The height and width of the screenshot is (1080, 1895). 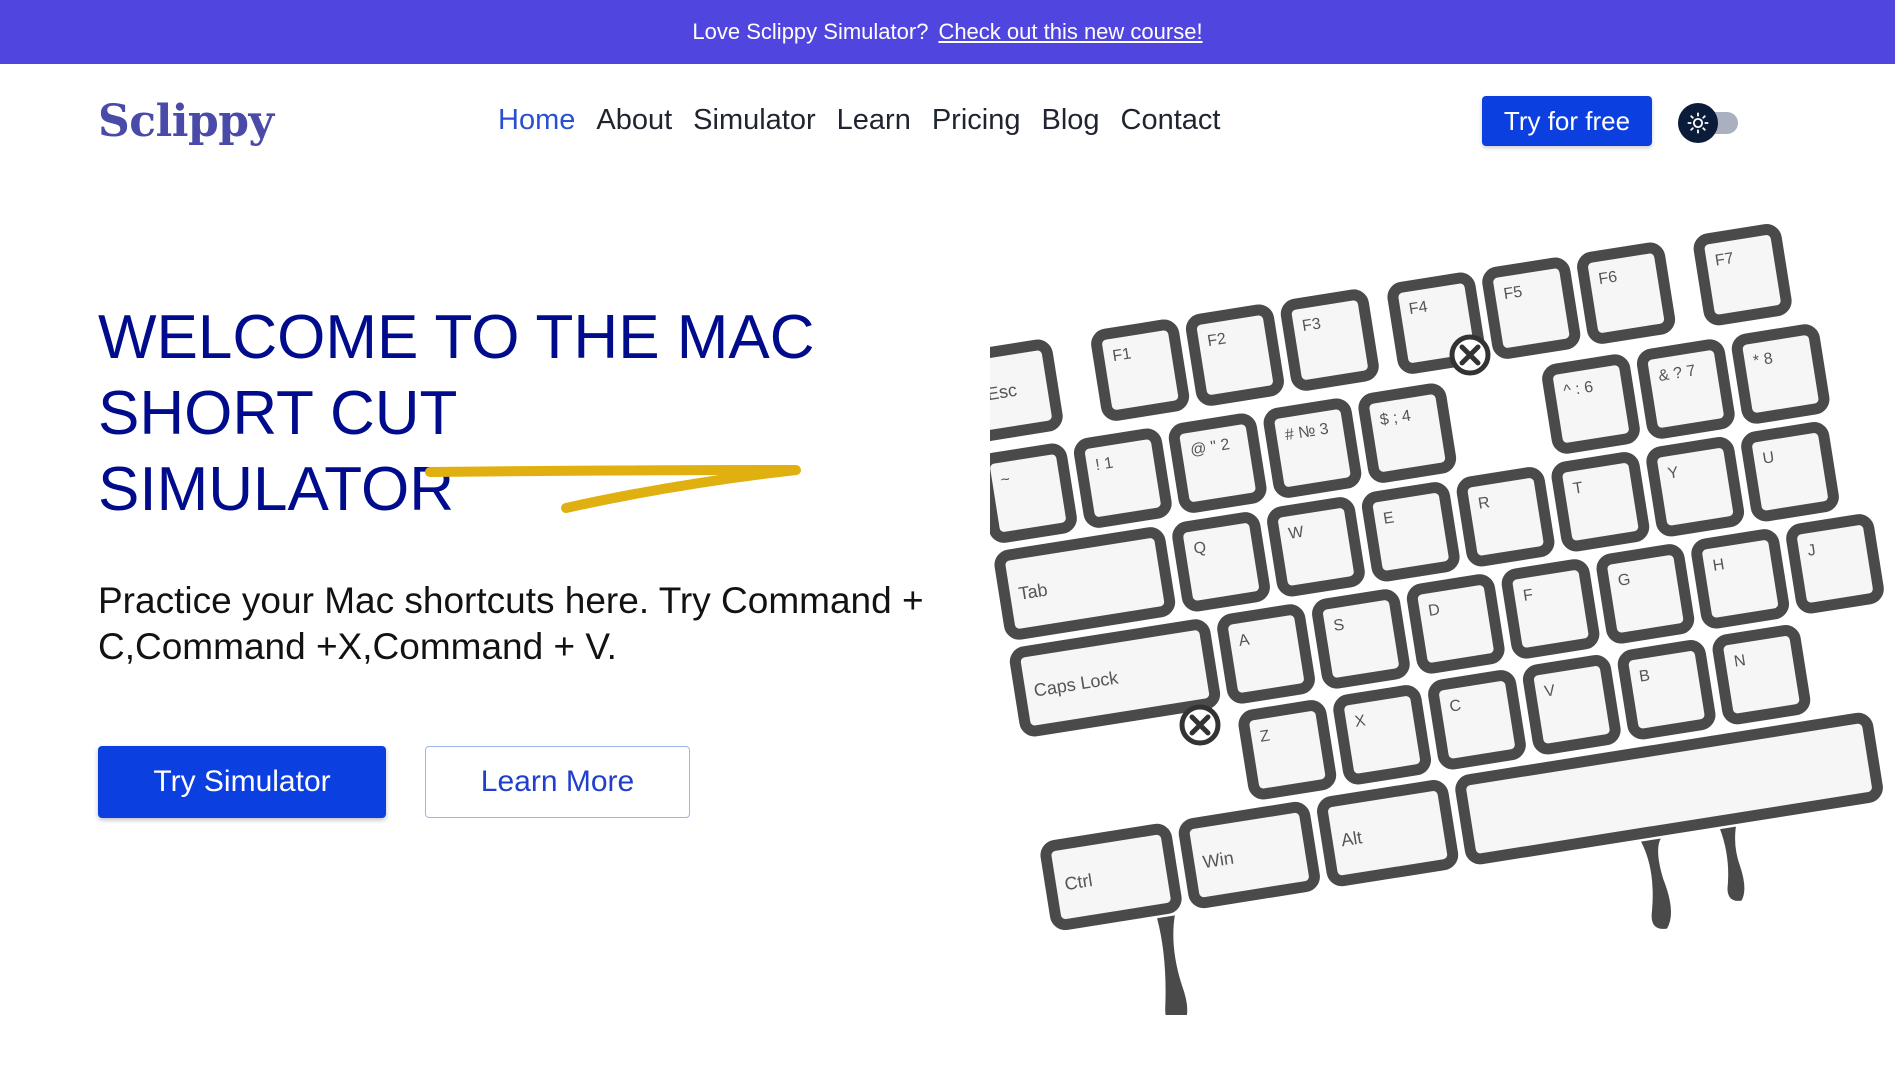 What do you see at coordinates (1455, 624) in the screenshot?
I see `keyboard-key: D` at bounding box center [1455, 624].